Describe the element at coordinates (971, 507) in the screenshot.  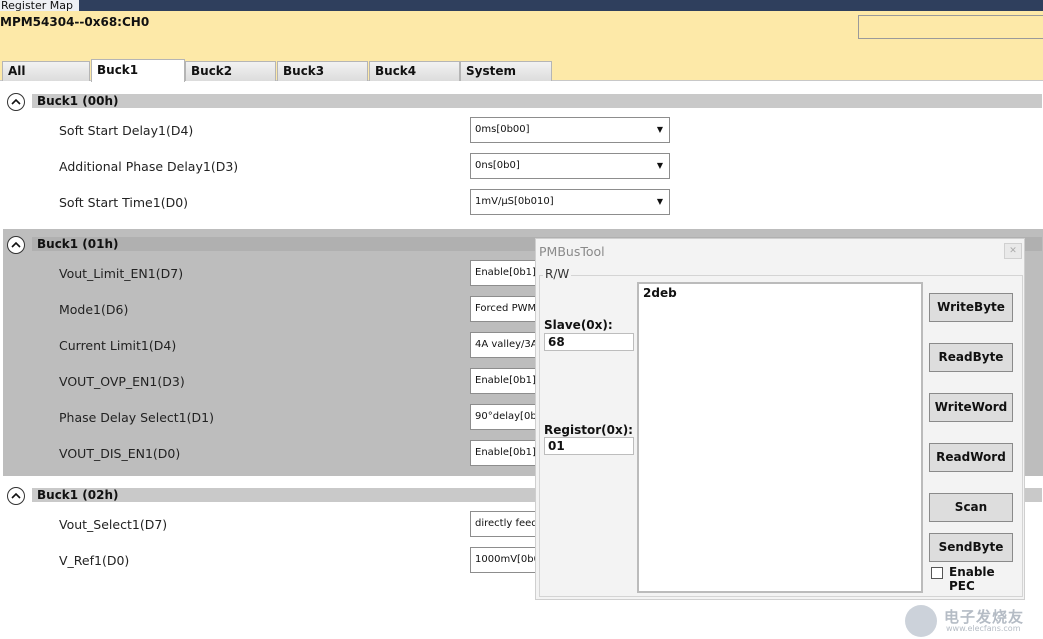
I see `scan-button: Scan` at that location.